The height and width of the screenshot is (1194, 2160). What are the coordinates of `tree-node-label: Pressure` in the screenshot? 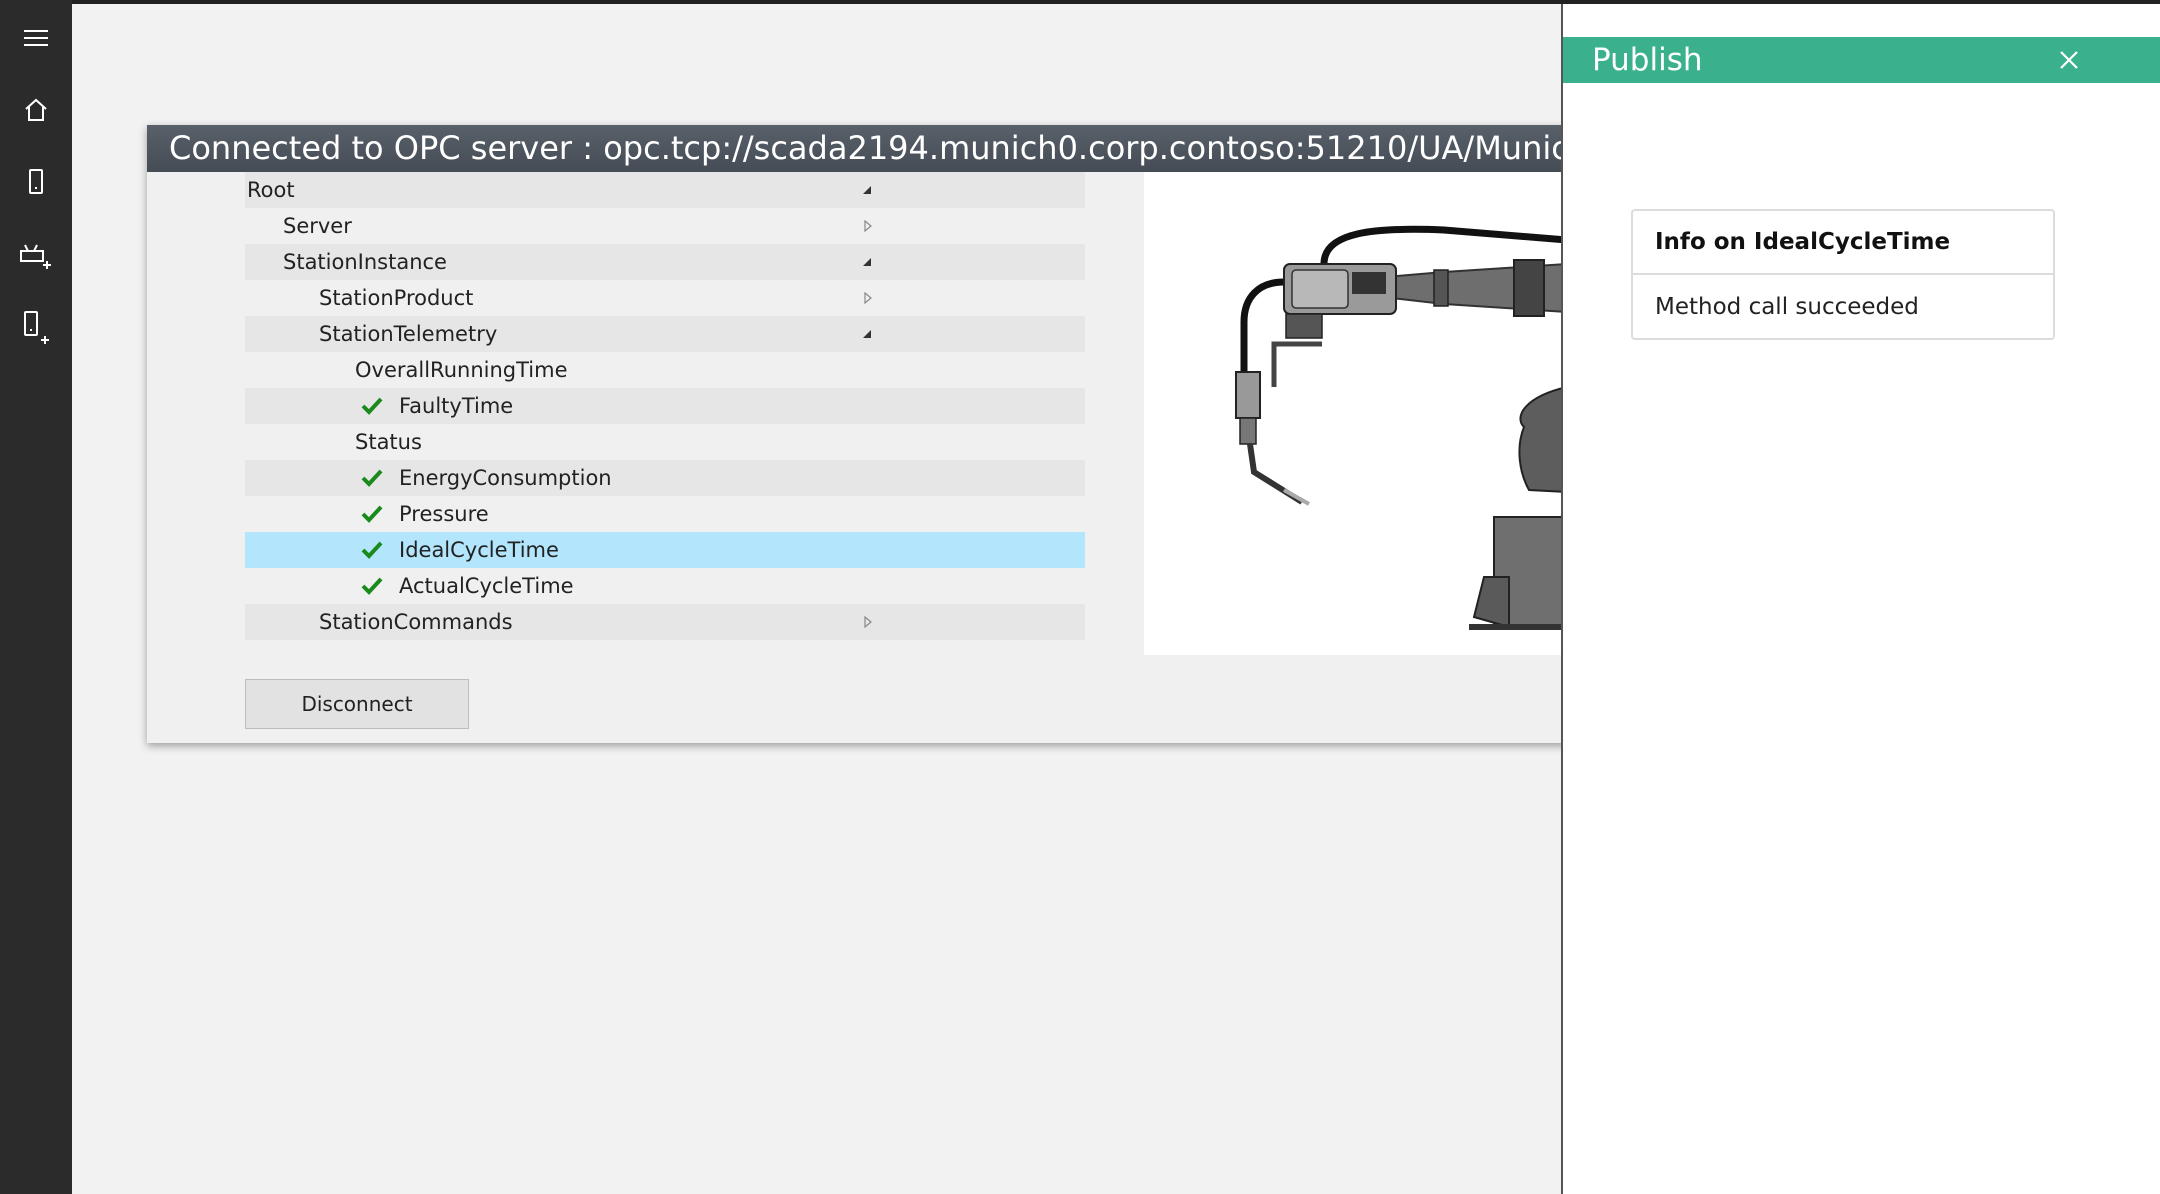 It's located at (444, 514).